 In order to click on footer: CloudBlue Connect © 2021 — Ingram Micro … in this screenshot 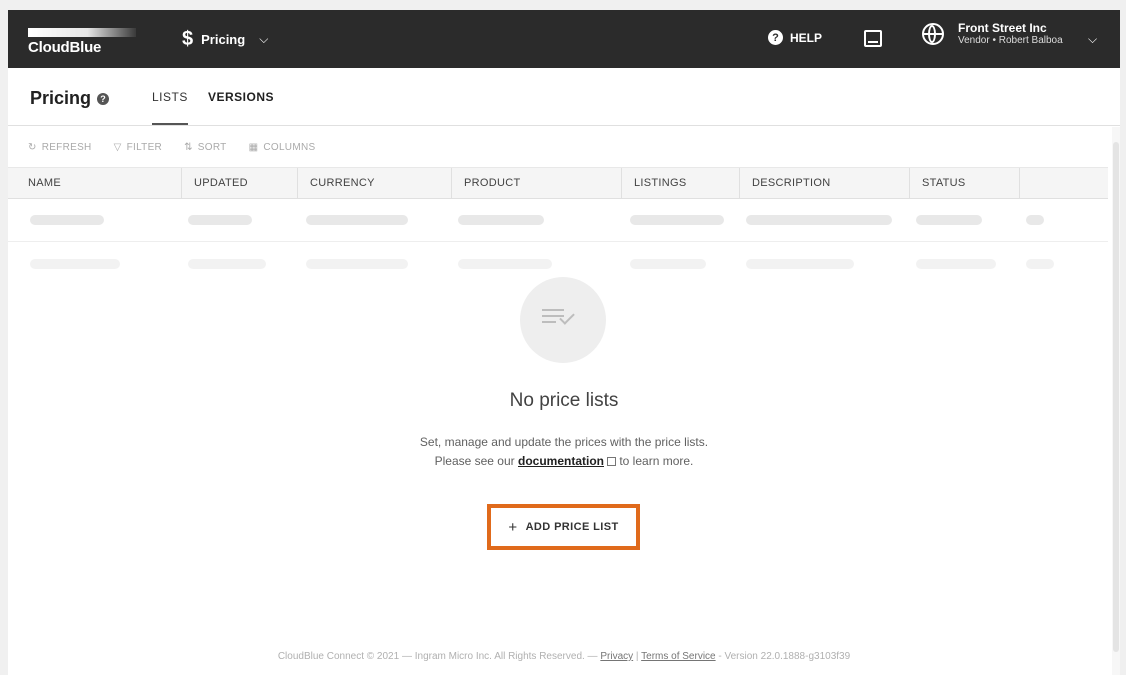, I will do `click(564, 656)`.